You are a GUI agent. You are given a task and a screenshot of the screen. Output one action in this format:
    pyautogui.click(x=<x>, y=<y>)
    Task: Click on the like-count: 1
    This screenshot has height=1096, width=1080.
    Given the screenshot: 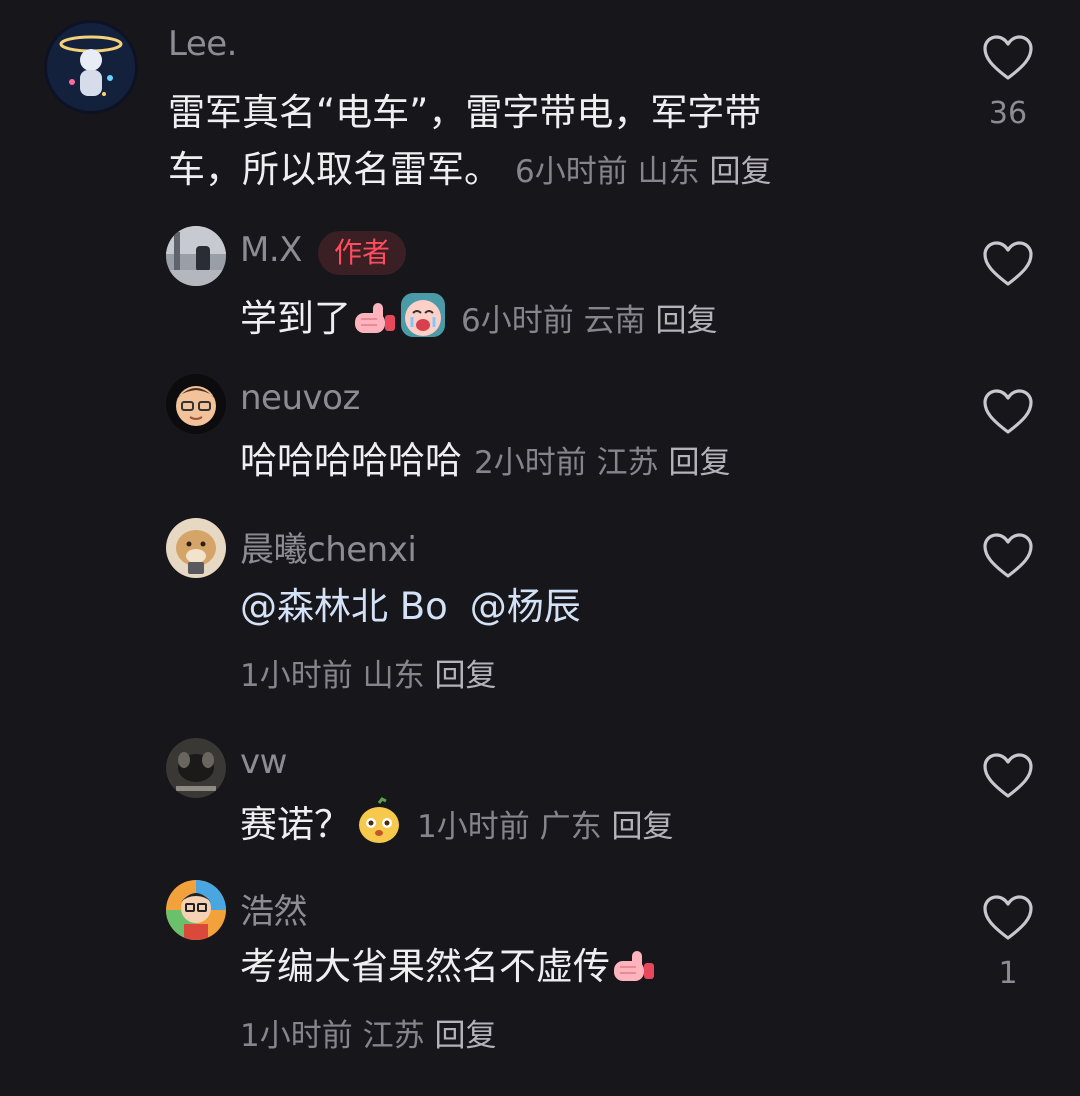 What is the action you would take?
    pyautogui.click(x=1008, y=973)
    